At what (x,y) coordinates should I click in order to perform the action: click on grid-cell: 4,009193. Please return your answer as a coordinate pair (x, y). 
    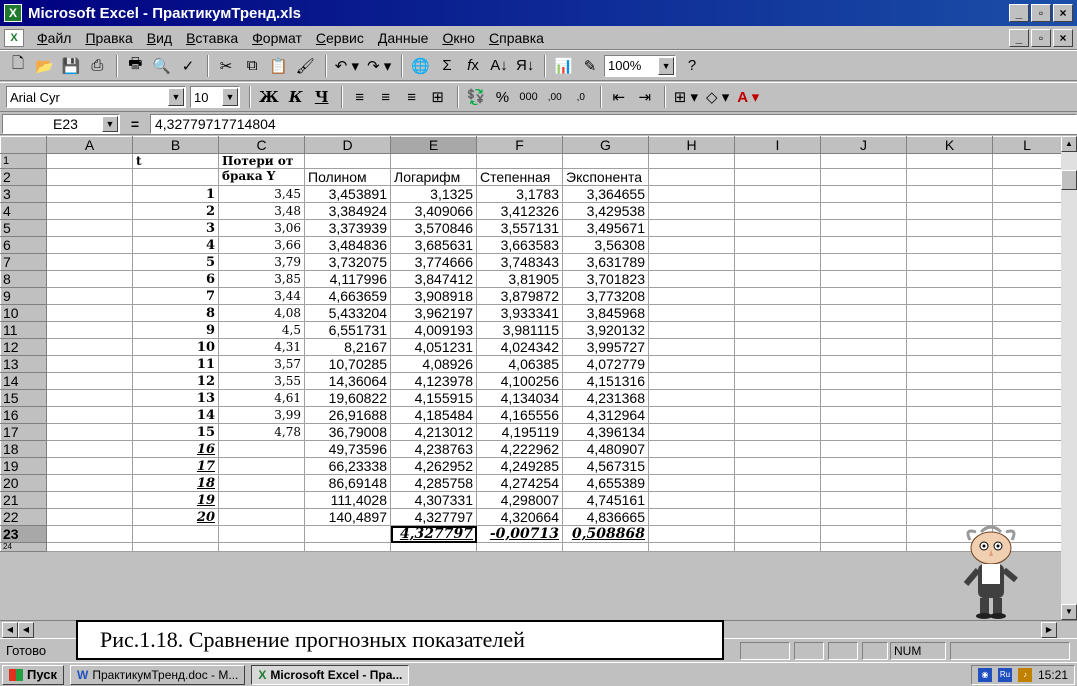
    Looking at the image, I should click on (433, 330).